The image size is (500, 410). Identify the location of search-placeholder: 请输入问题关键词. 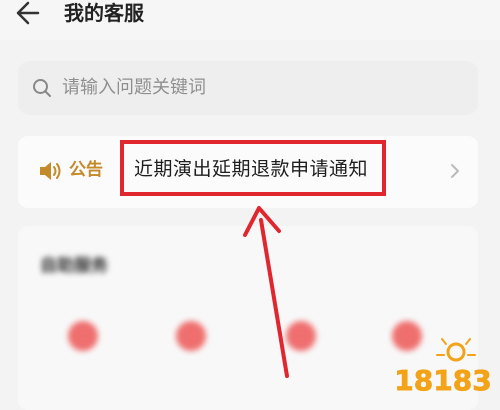
(134, 87).